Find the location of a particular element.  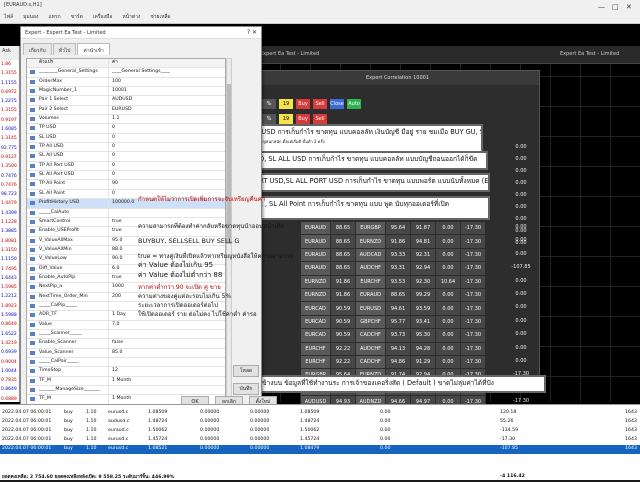

load-button: โหลด is located at coordinates (246, 371).